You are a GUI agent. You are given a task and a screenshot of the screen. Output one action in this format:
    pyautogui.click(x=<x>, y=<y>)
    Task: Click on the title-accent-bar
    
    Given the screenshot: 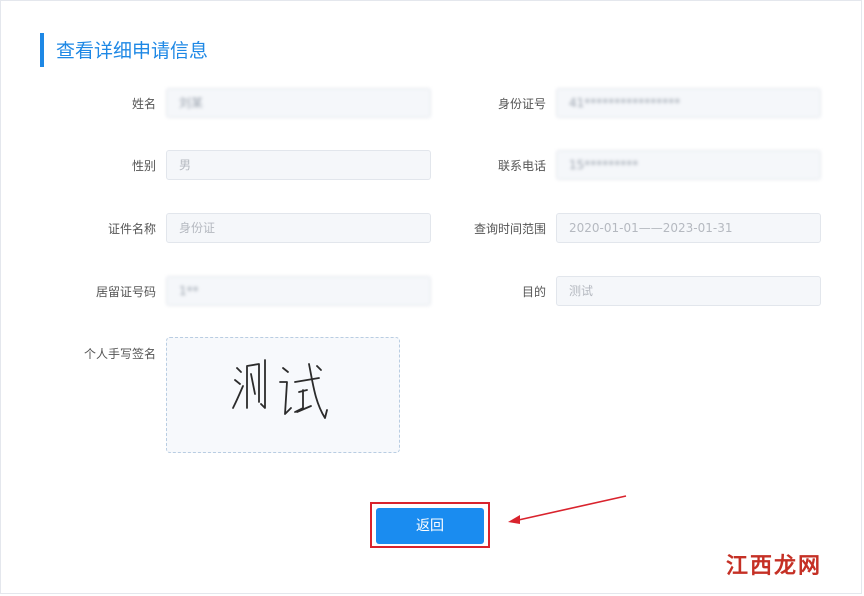 What is the action you would take?
    pyautogui.click(x=42, y=50)
    